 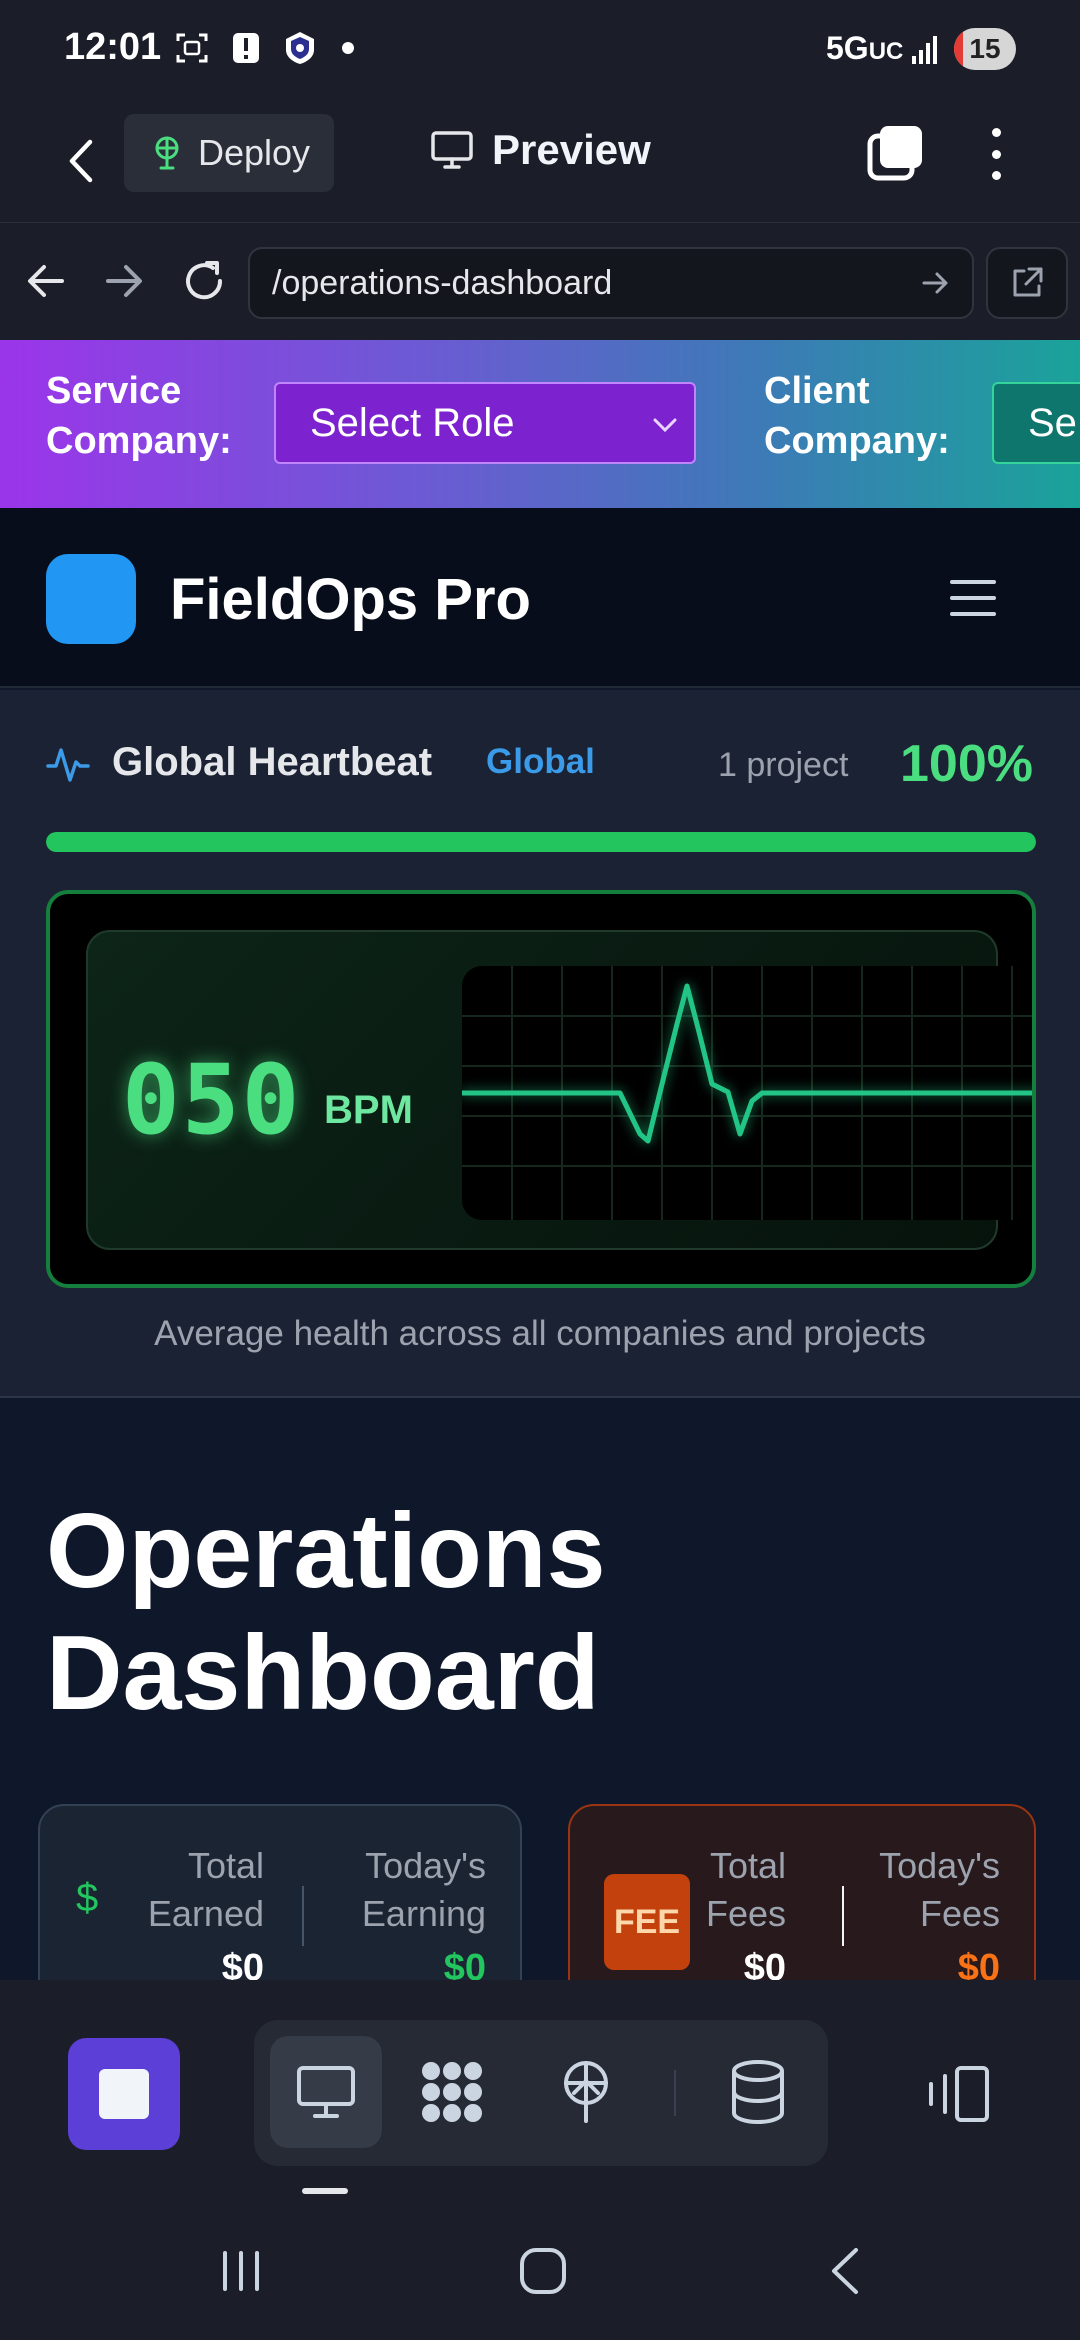 What do you see at coordinates (300, 48) in the screenshot?
I see `shield-app-icon` at bounding box center [300, 48].